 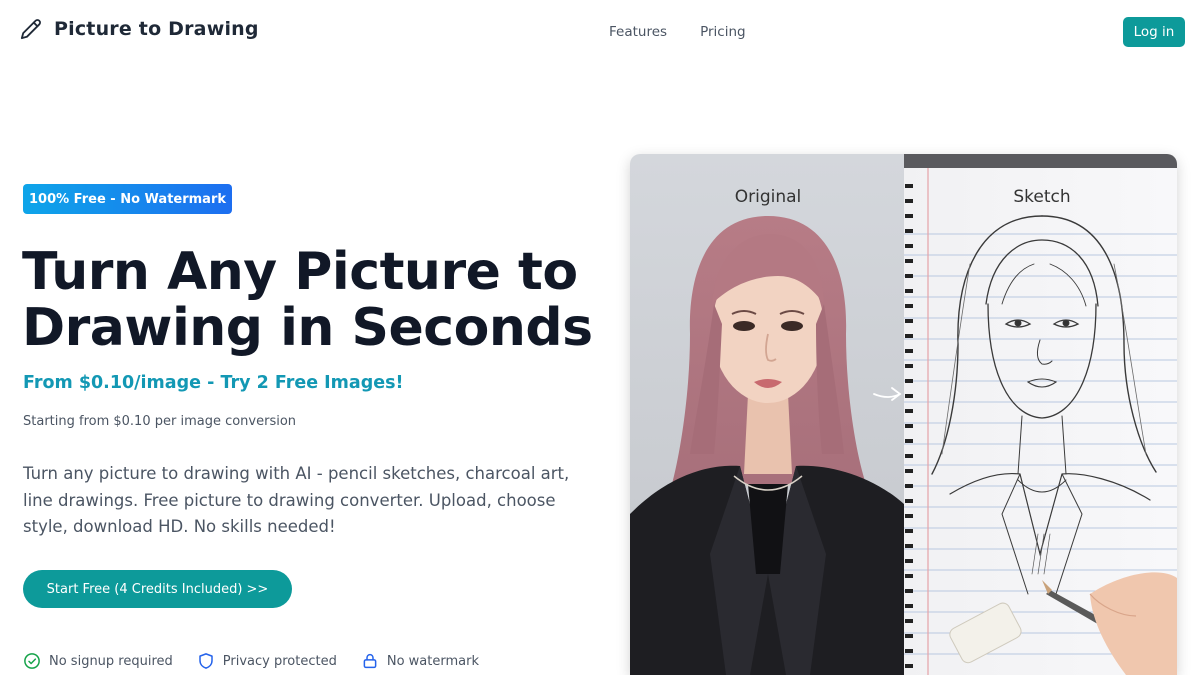 I want to click on brand-logo: Picture to Drawing, so click(x=139, y=29).